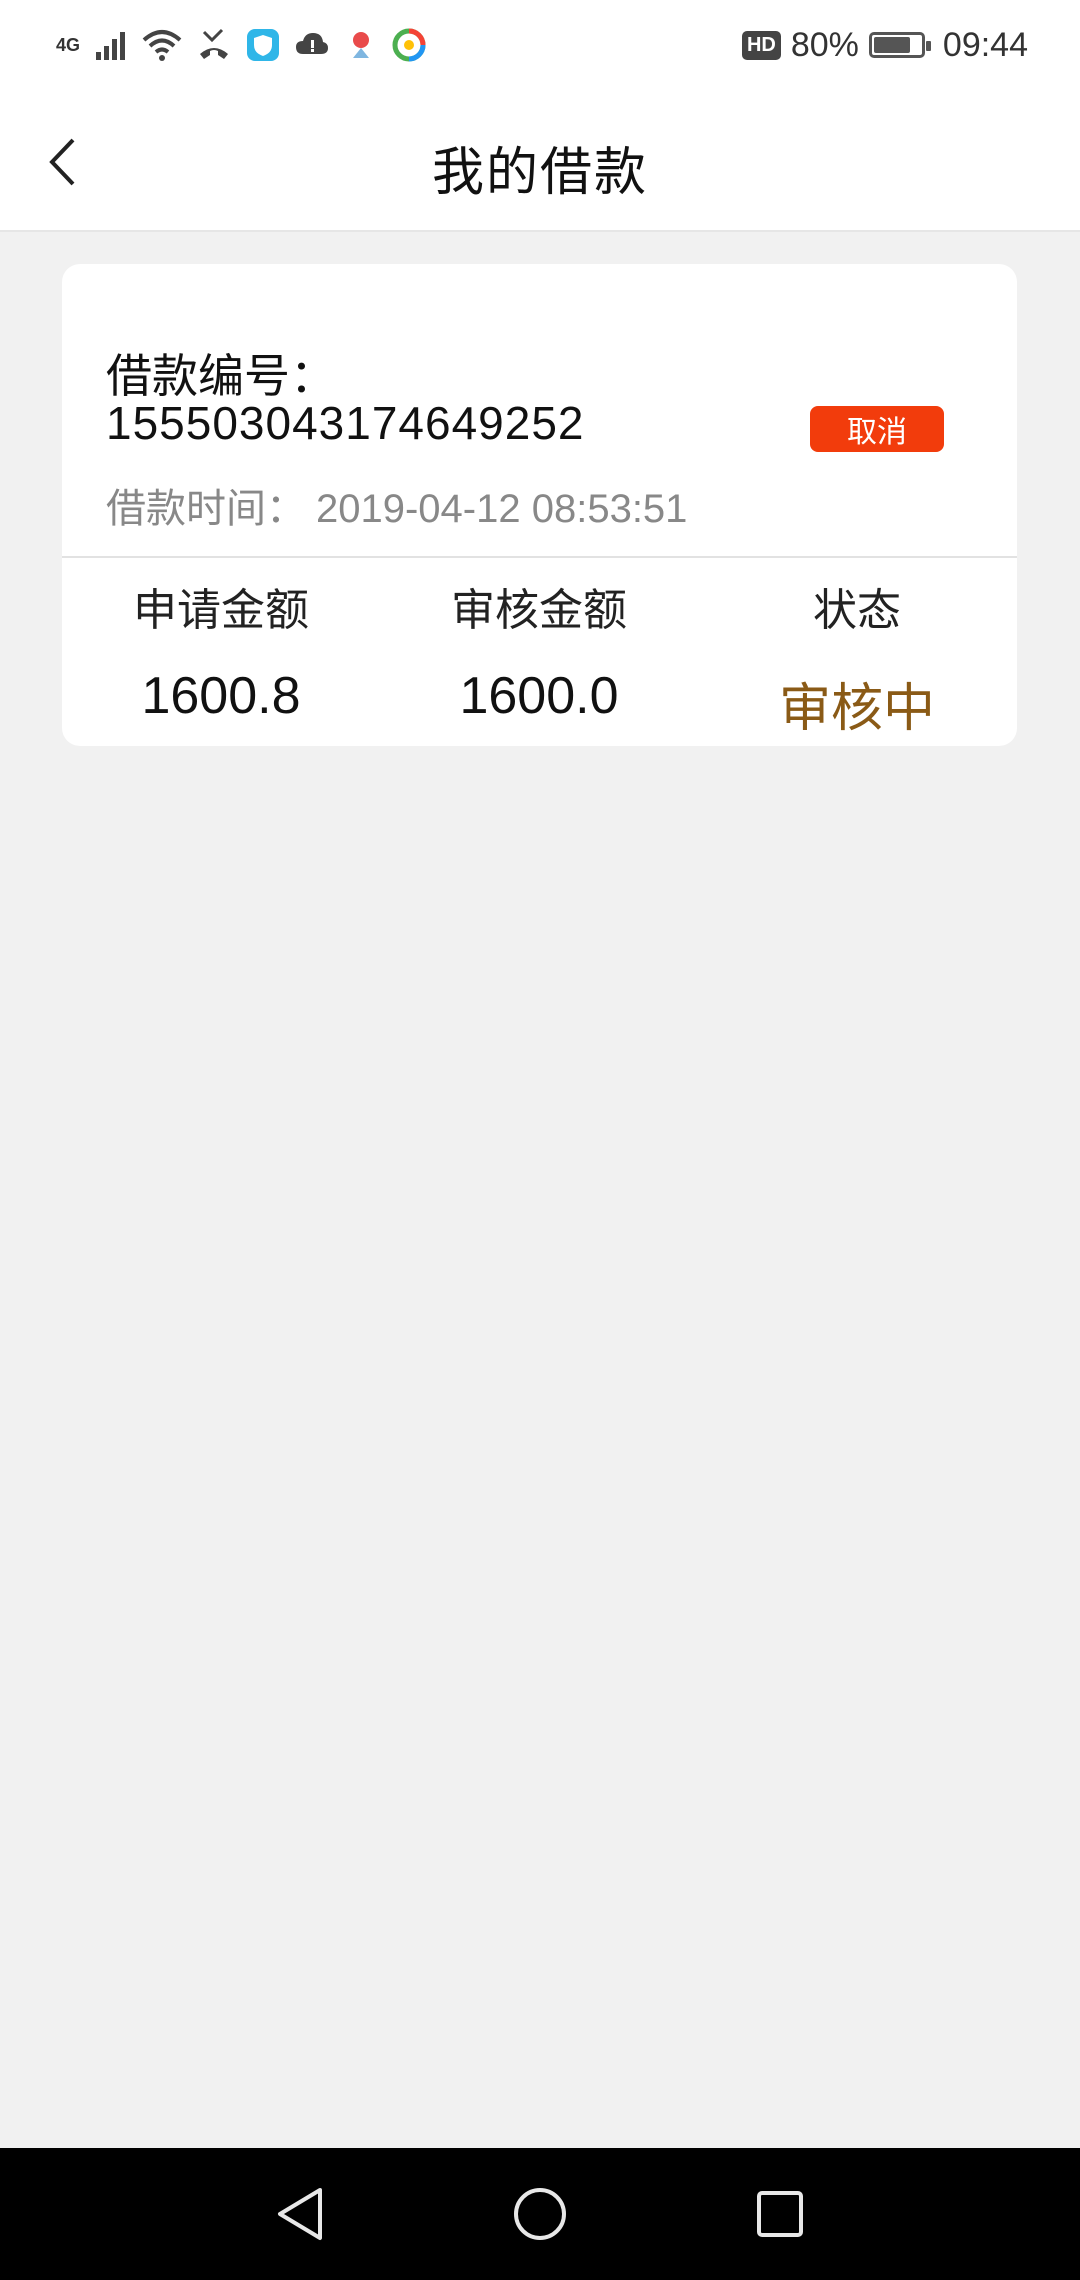  Describe the element at coordinates (877, 429) in the screenshot. I see `cancel-button: 取消` at that location.